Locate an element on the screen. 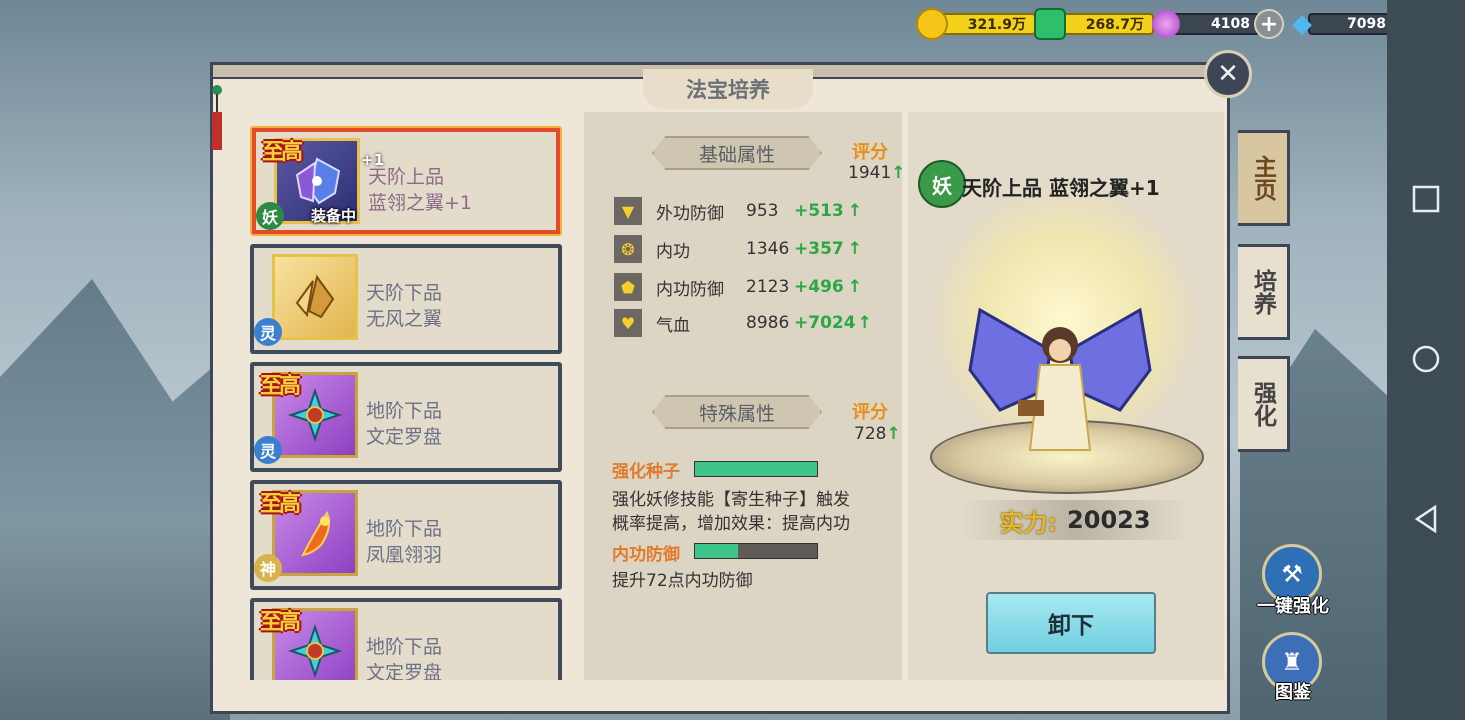  selected-item-title: 天阶上品 蓝翎之翼+1 is located at coordinates (1061, 188).